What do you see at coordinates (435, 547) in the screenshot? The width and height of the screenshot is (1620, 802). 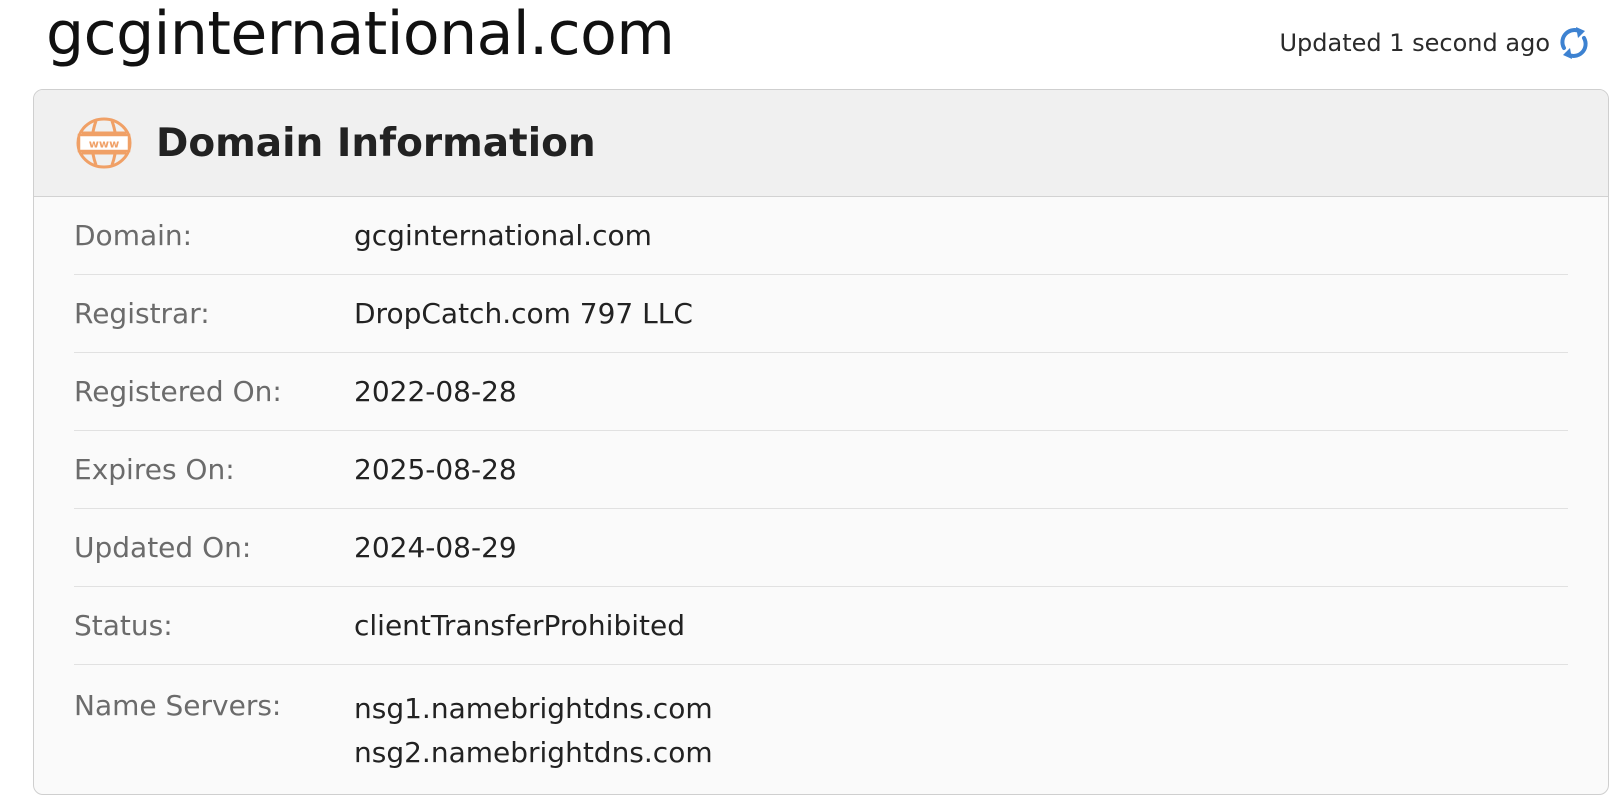 I see `row-value: 2024-08-29` at bounding box center [435, 547].